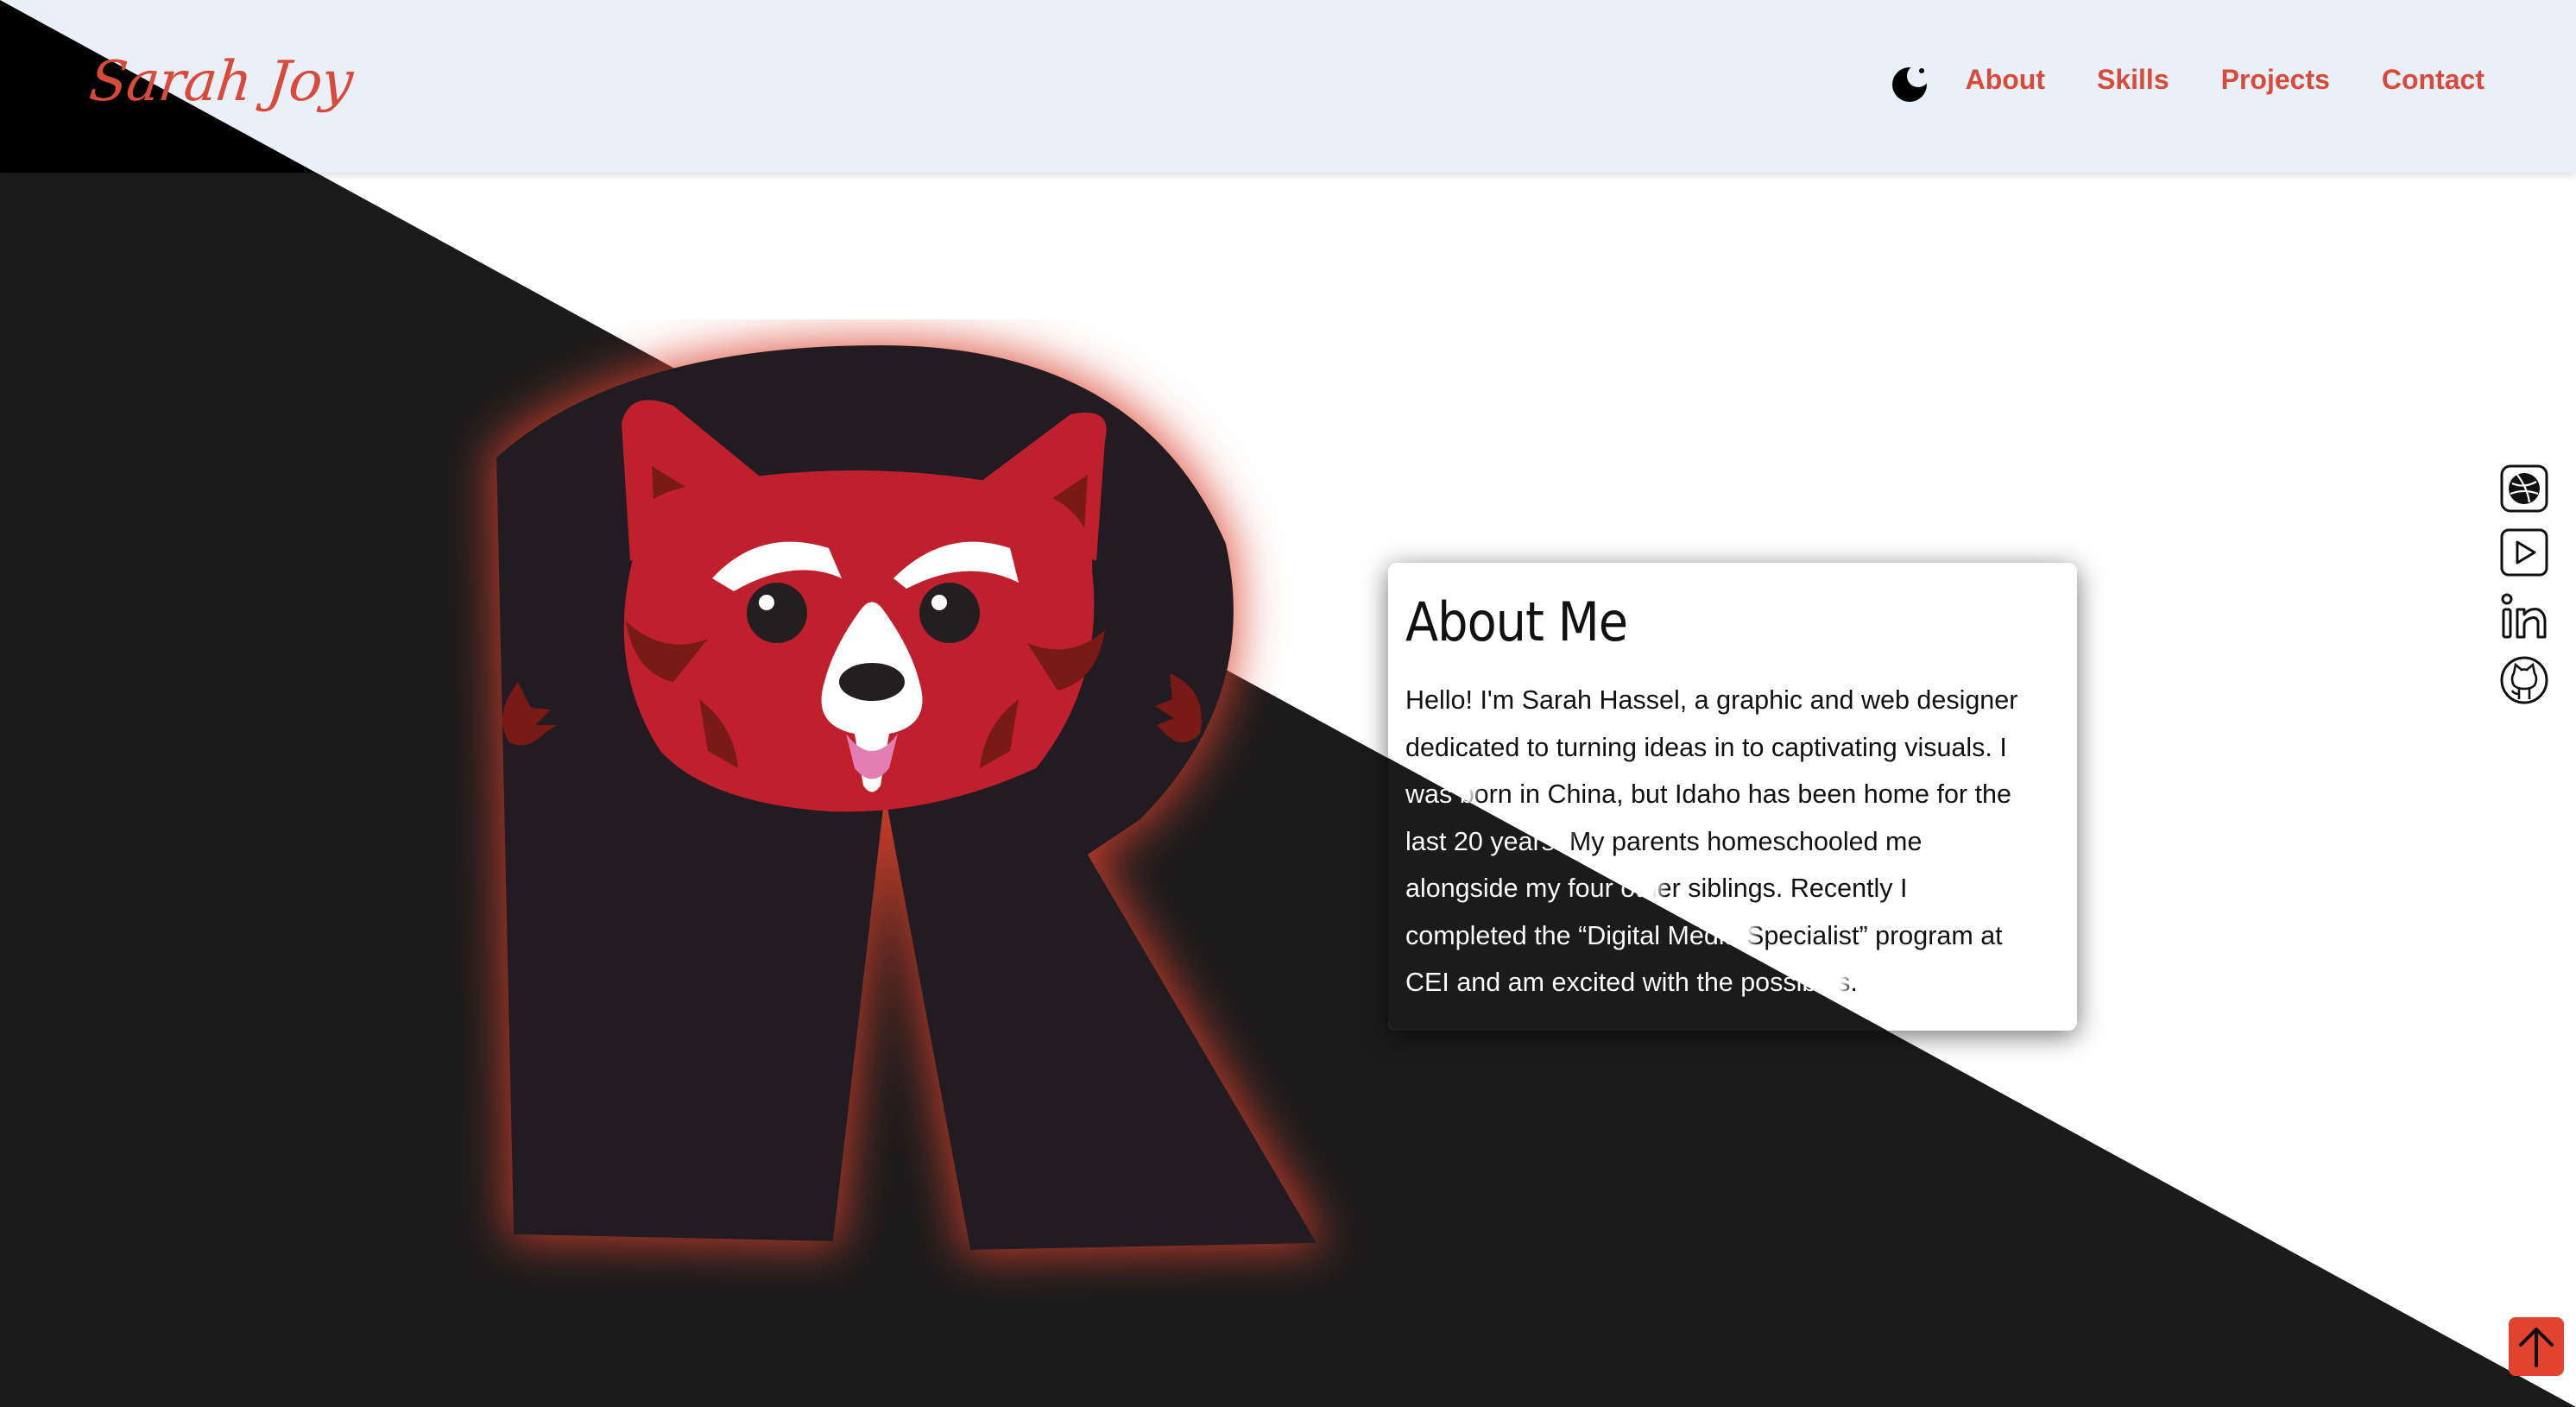  What do you see at coordinates (1911, 83) in the screenshot?
I see `moon-icon` at bounding box center [1911, 83].